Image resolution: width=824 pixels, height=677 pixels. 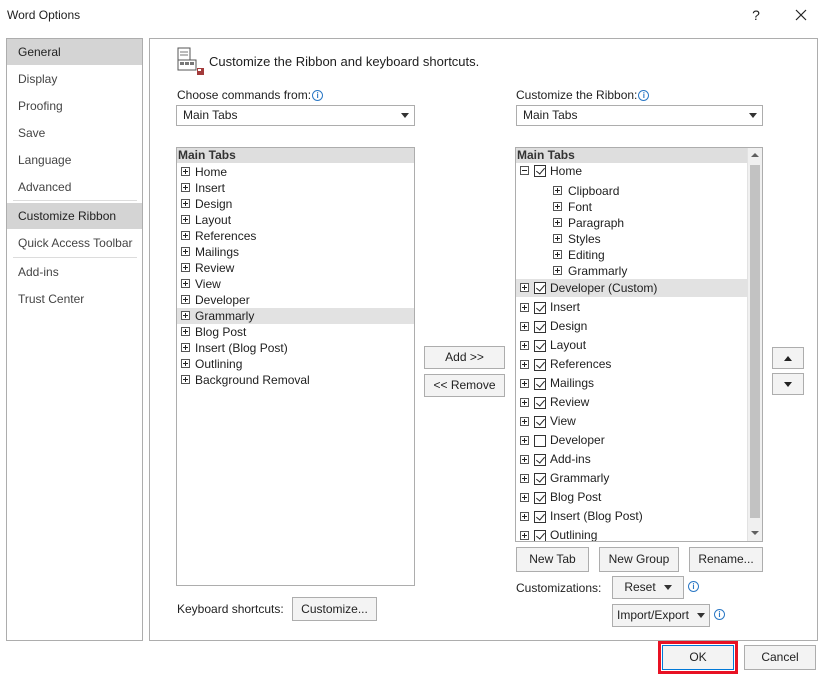 I want to click on sidebar-item-save: Save, so click(x=74, y=133).